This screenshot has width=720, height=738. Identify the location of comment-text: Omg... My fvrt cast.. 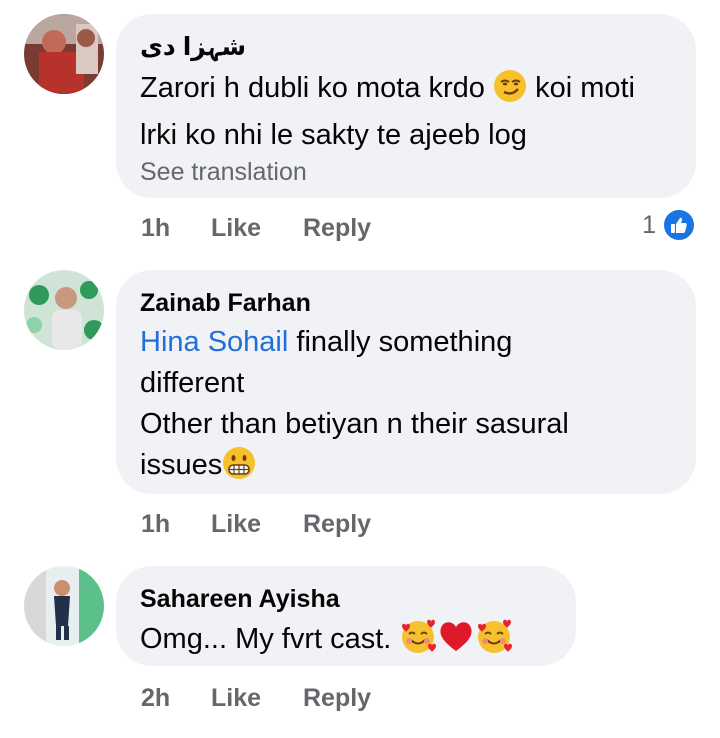
(346, 642).